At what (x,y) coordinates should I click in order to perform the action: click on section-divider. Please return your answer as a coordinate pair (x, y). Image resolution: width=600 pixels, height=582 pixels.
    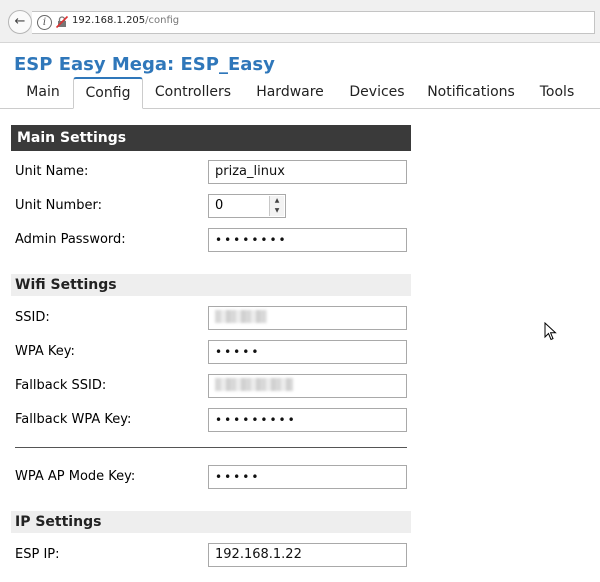
    Looking at the image, I should click on (211, 447).